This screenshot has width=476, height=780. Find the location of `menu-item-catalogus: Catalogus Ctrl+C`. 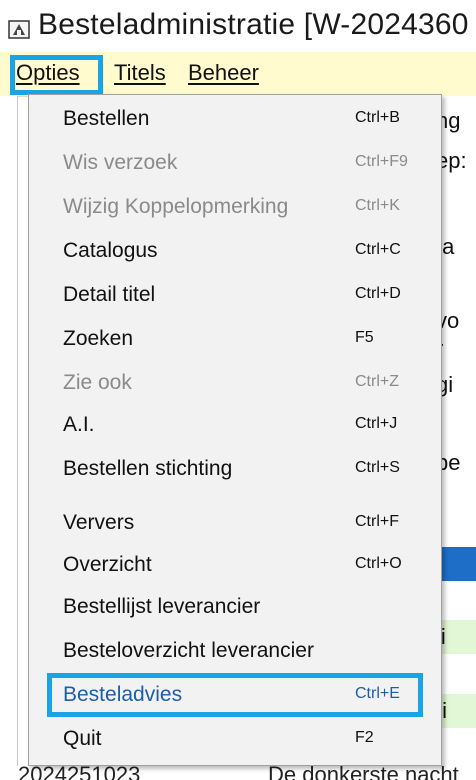

menu-item-catalogus: Catalogus Ctrl+C is located at coordinates (235, 251).